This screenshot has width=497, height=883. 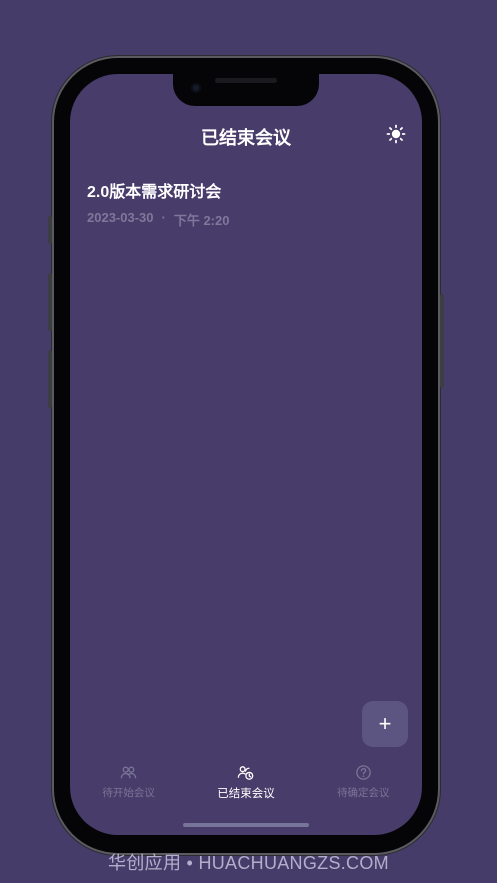 I want to click on plus-icon: +, so click(x=385, y=723).